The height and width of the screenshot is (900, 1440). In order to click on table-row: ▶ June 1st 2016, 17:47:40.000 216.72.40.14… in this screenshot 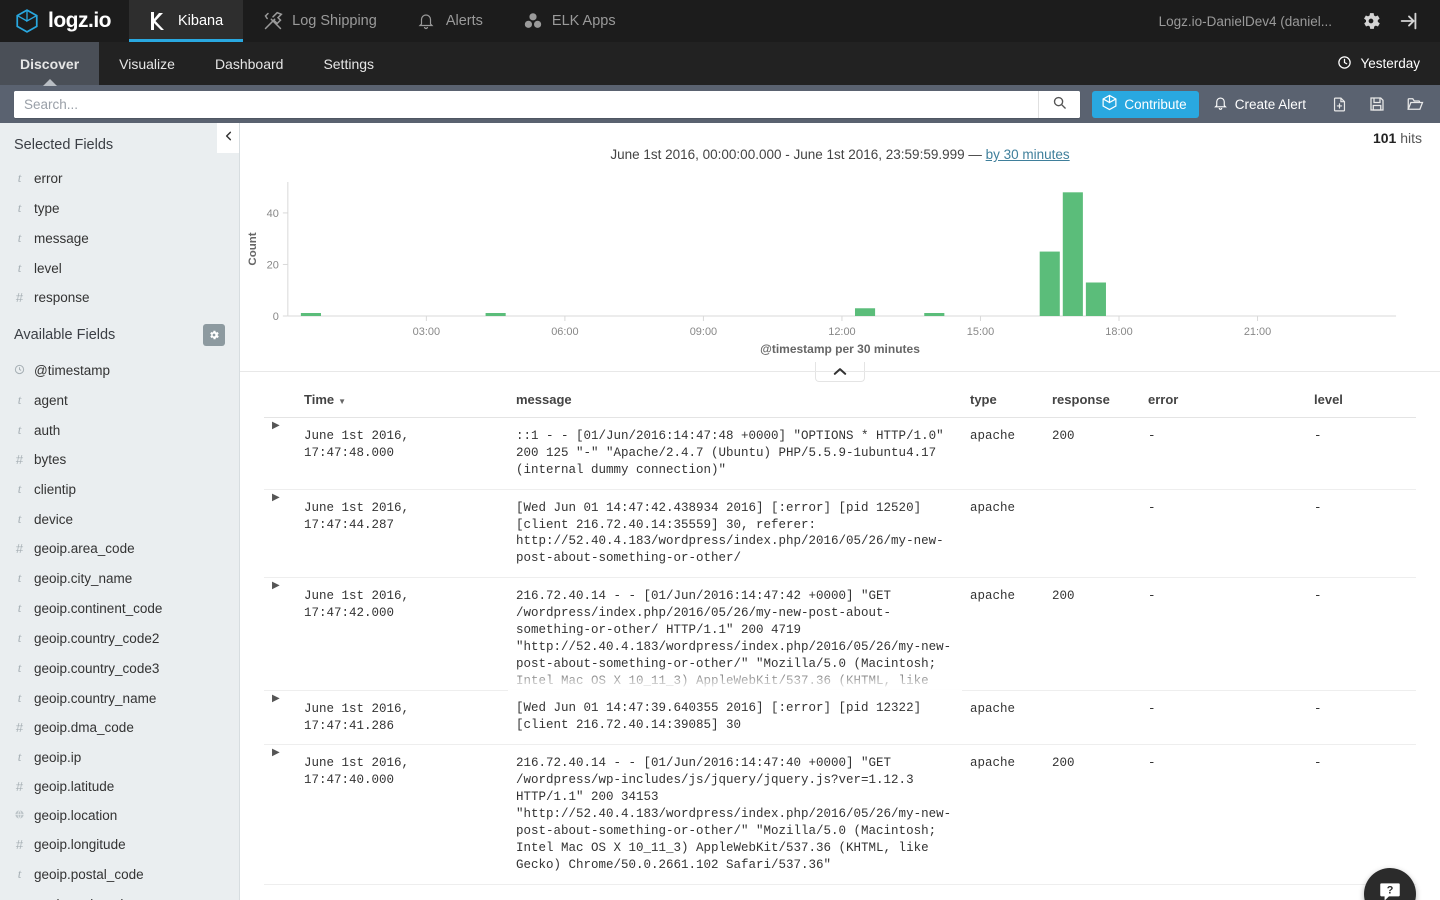, I will do `click(840, 814)`.